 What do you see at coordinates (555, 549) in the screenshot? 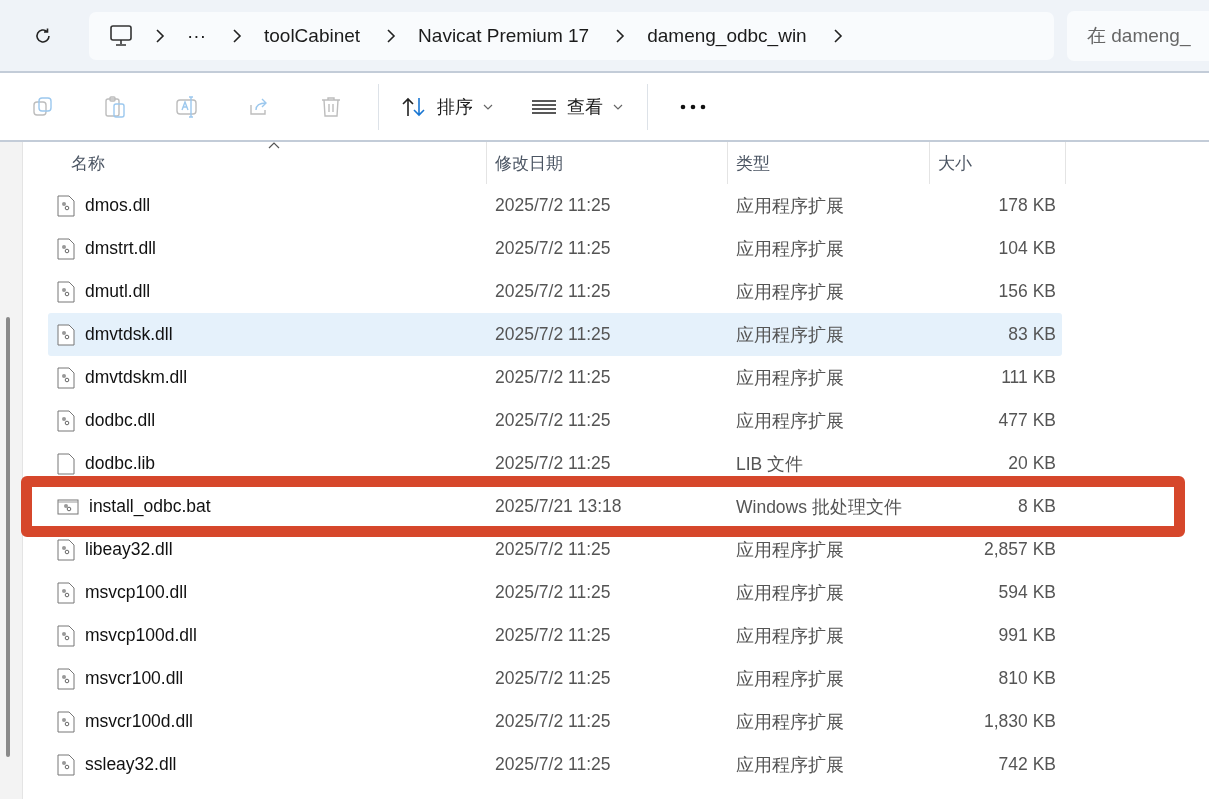
I see `file-row: libeay32.dll 2025/7/2 11:25 应用程序扩展 2,857 KB` at bounding box center [555, 549].